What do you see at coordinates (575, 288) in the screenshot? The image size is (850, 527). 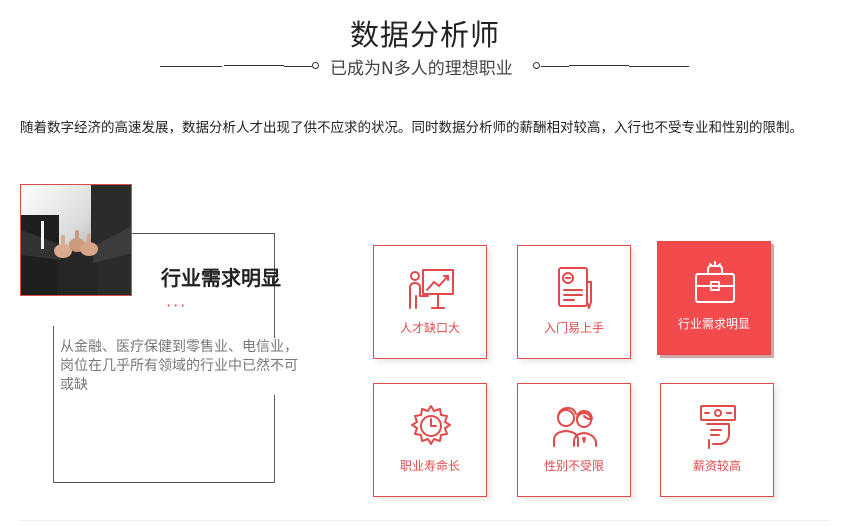 I see `certificate-icon` at bounding box center [575, 288].